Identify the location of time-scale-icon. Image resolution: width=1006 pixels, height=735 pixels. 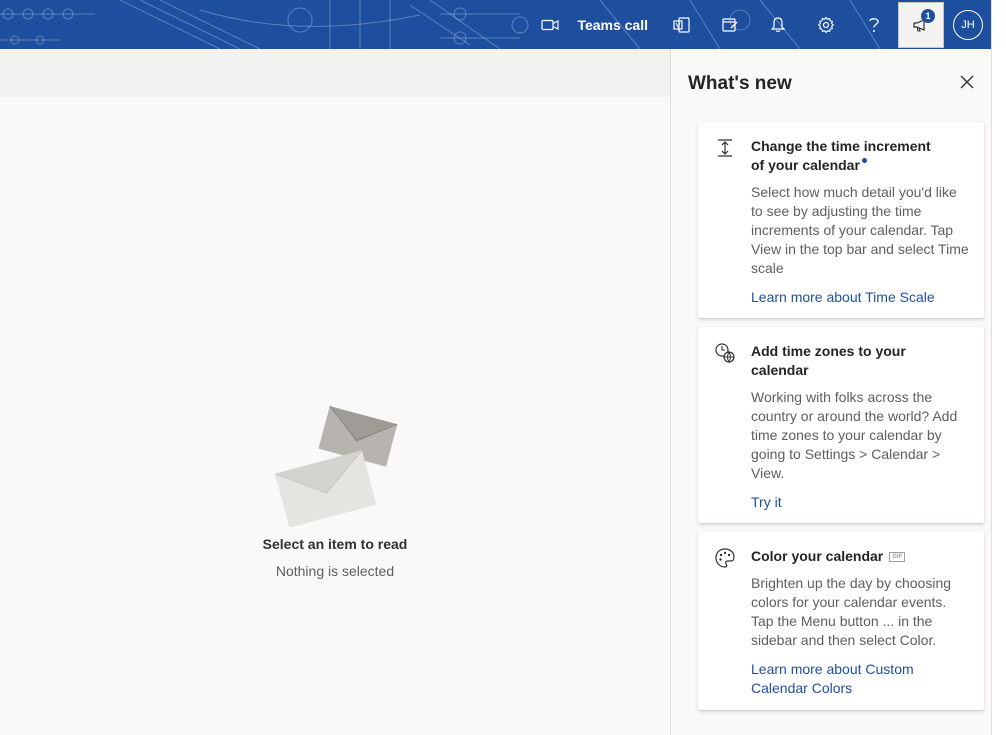
(725, 148).